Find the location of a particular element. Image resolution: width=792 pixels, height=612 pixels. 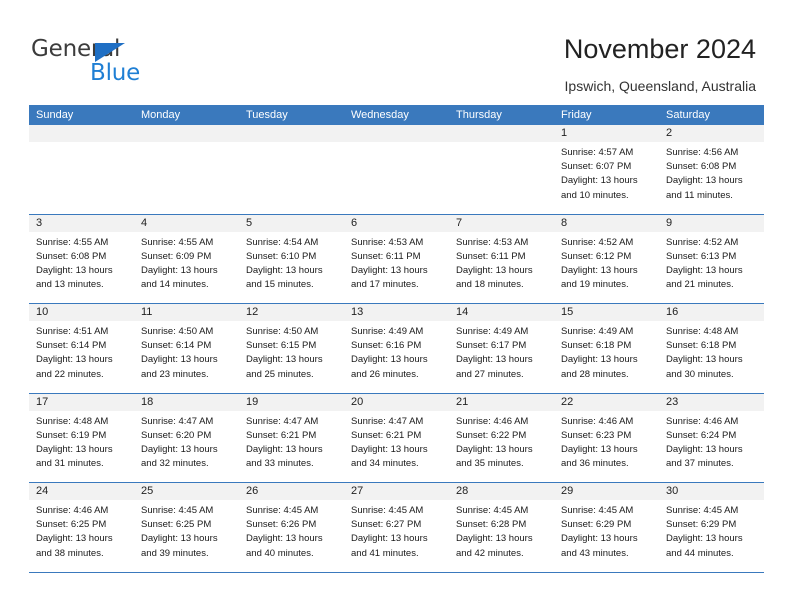

sunset-text: Sunset: 6:07 PM is located at coordinates (596, 167).